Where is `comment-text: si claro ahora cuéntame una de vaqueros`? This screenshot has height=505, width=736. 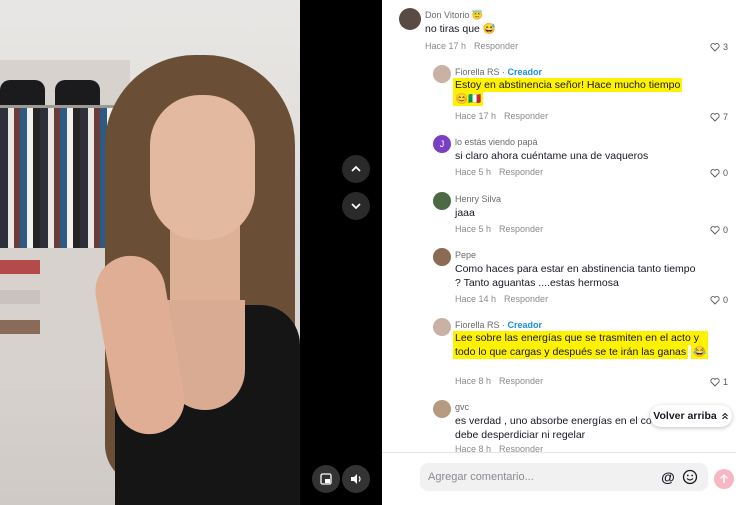
comment-text: si claro ahora cuéntame una de vaqueros is located at coordinates (552, 156).